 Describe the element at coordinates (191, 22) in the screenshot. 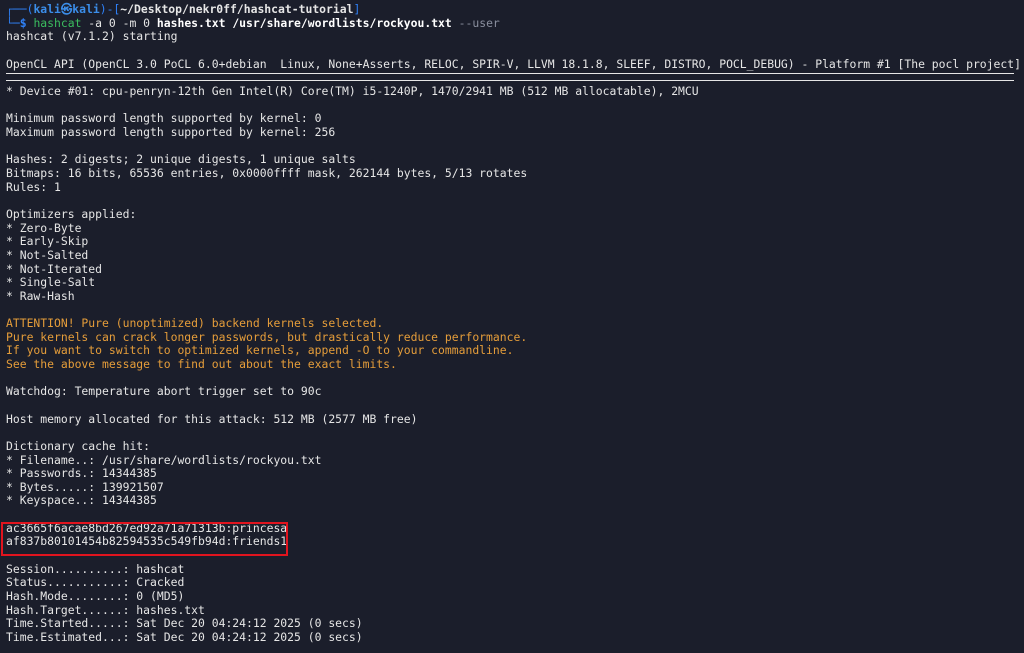

I see `command-hash-file: hashes.txt` at that location.